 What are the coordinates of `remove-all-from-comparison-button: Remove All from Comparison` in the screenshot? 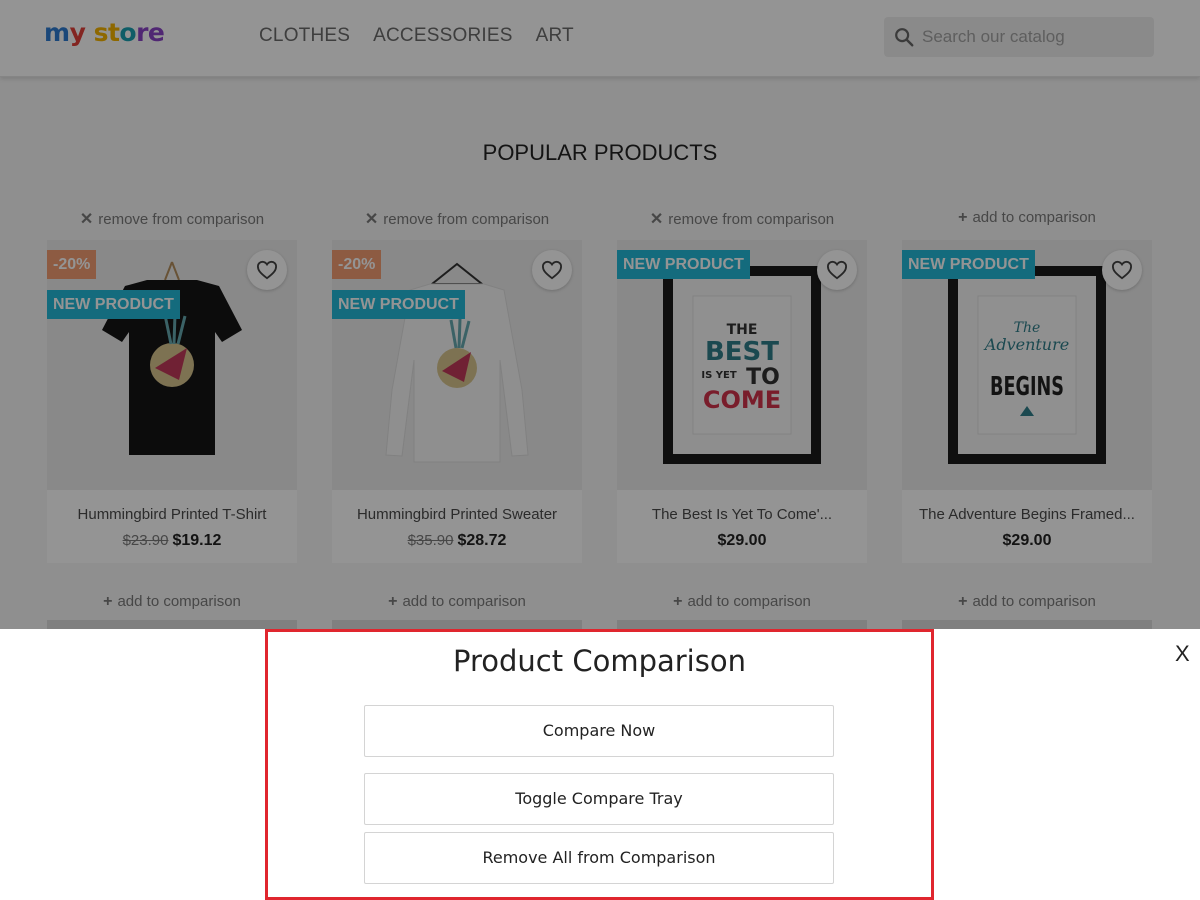 It's located at (599, 858).